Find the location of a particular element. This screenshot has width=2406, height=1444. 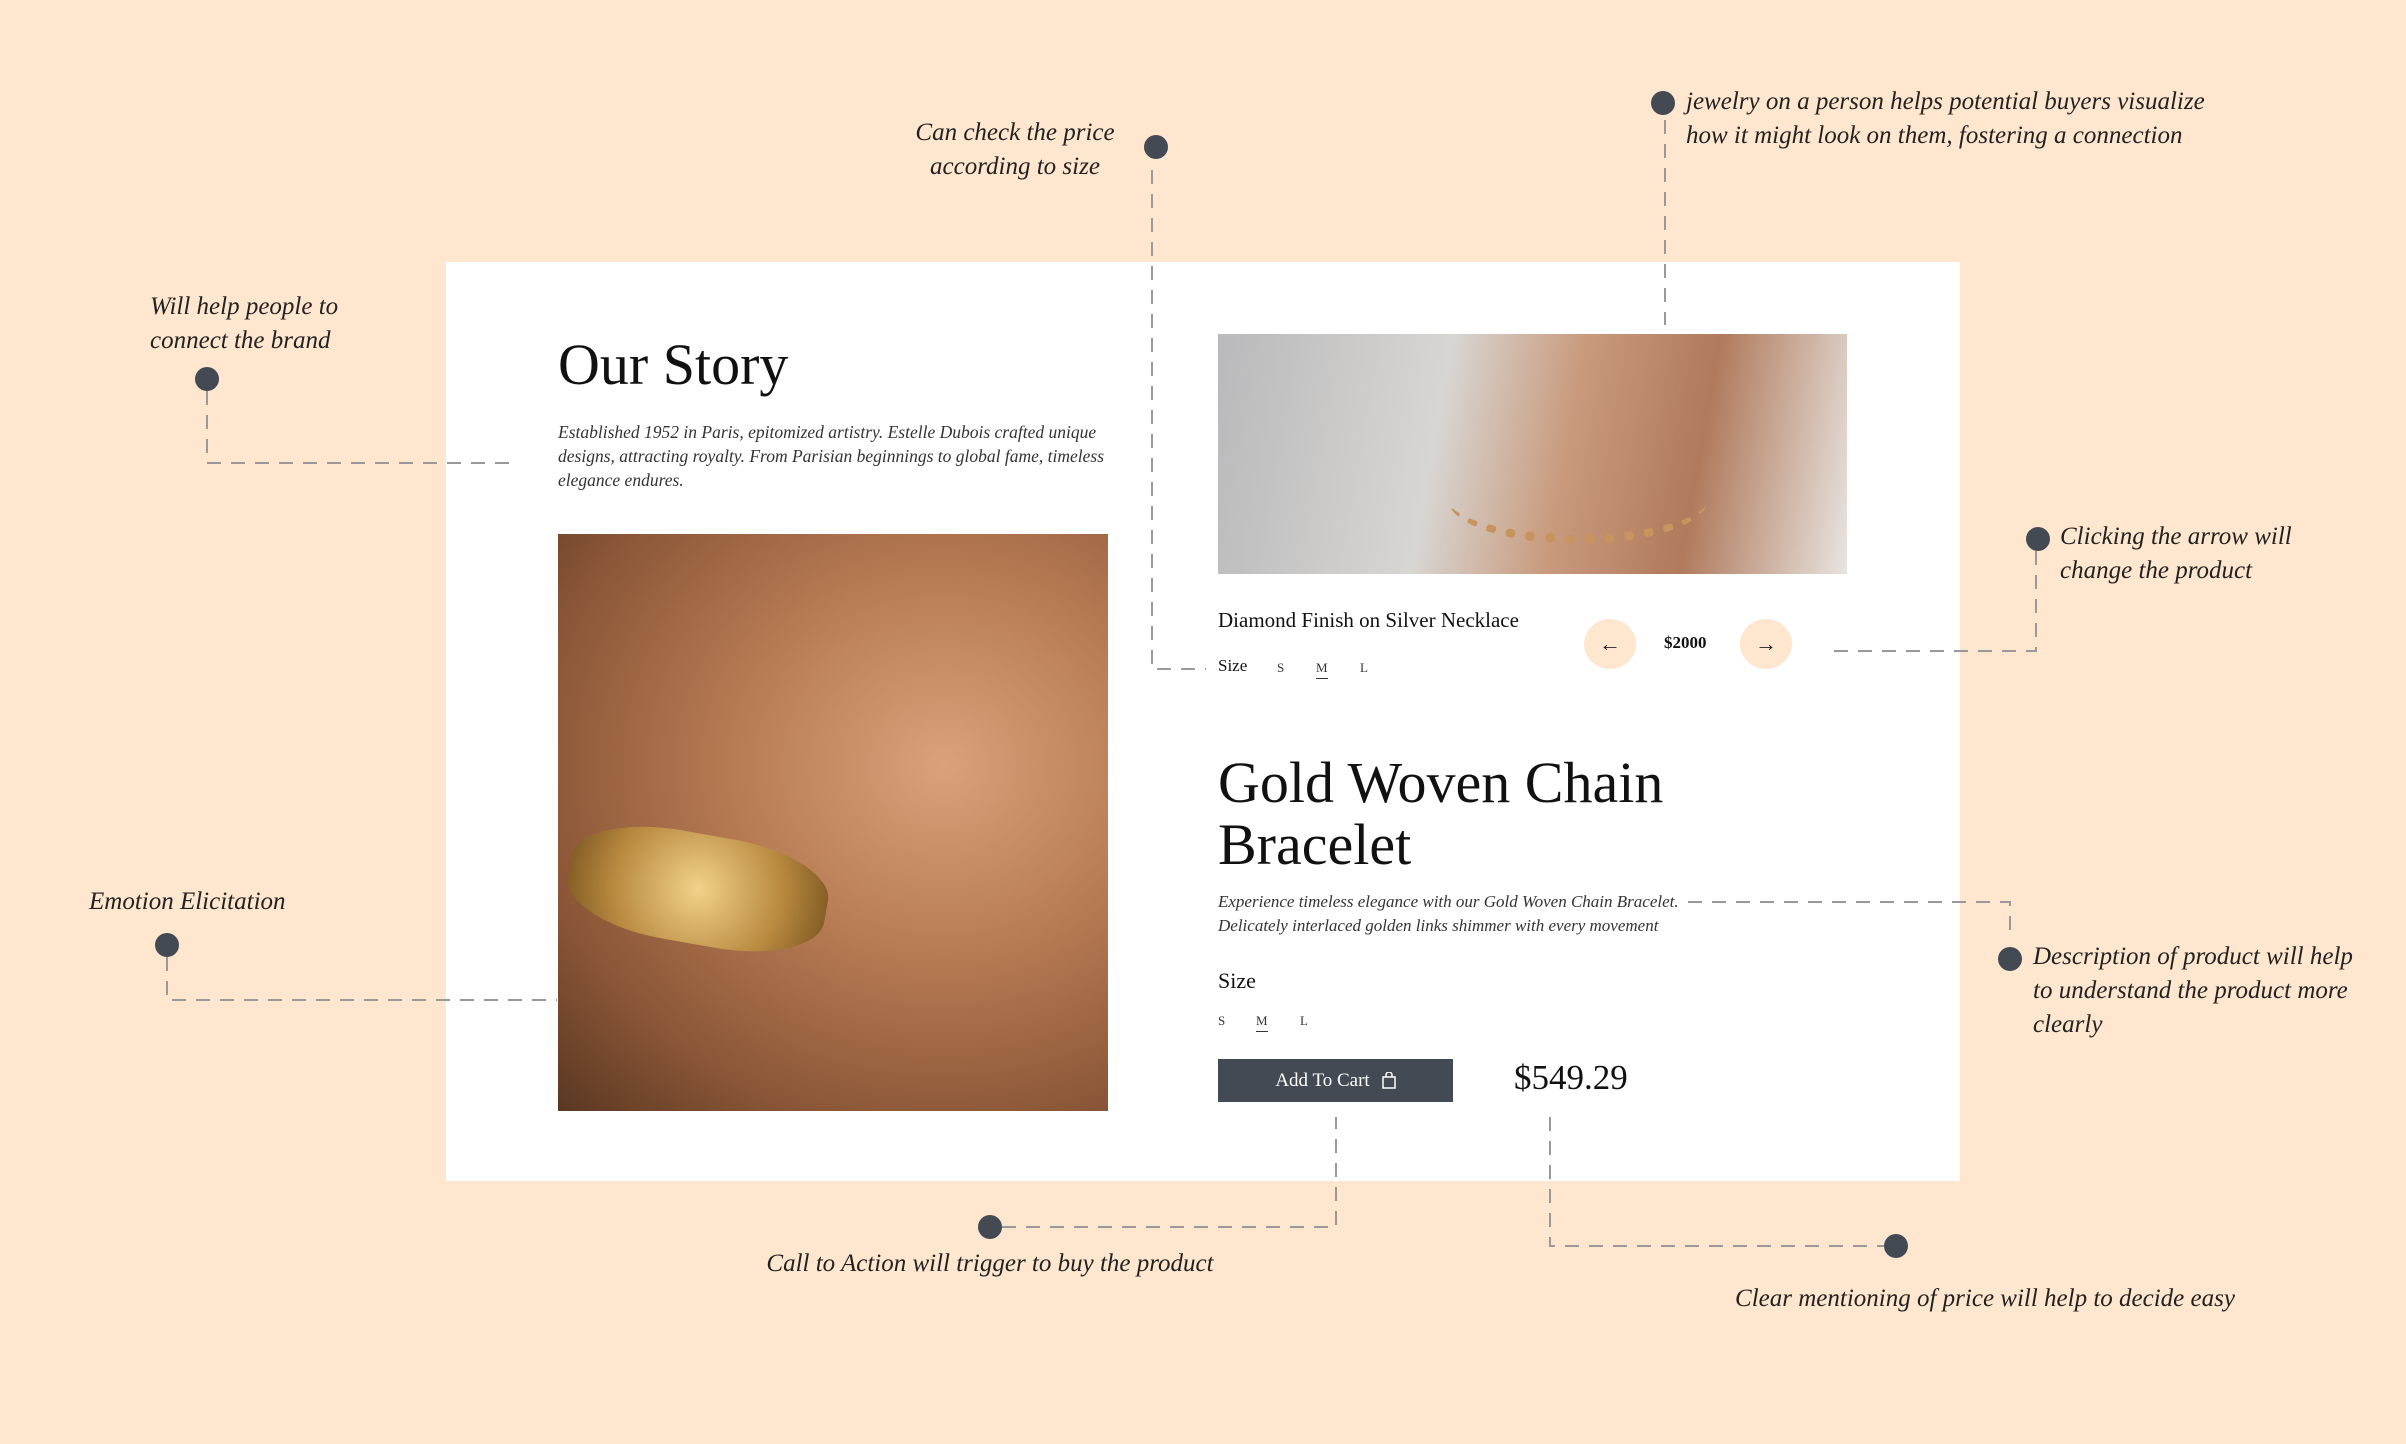

annotation-size-price: Can check the price according to size is located at coordinates (1015, 149).